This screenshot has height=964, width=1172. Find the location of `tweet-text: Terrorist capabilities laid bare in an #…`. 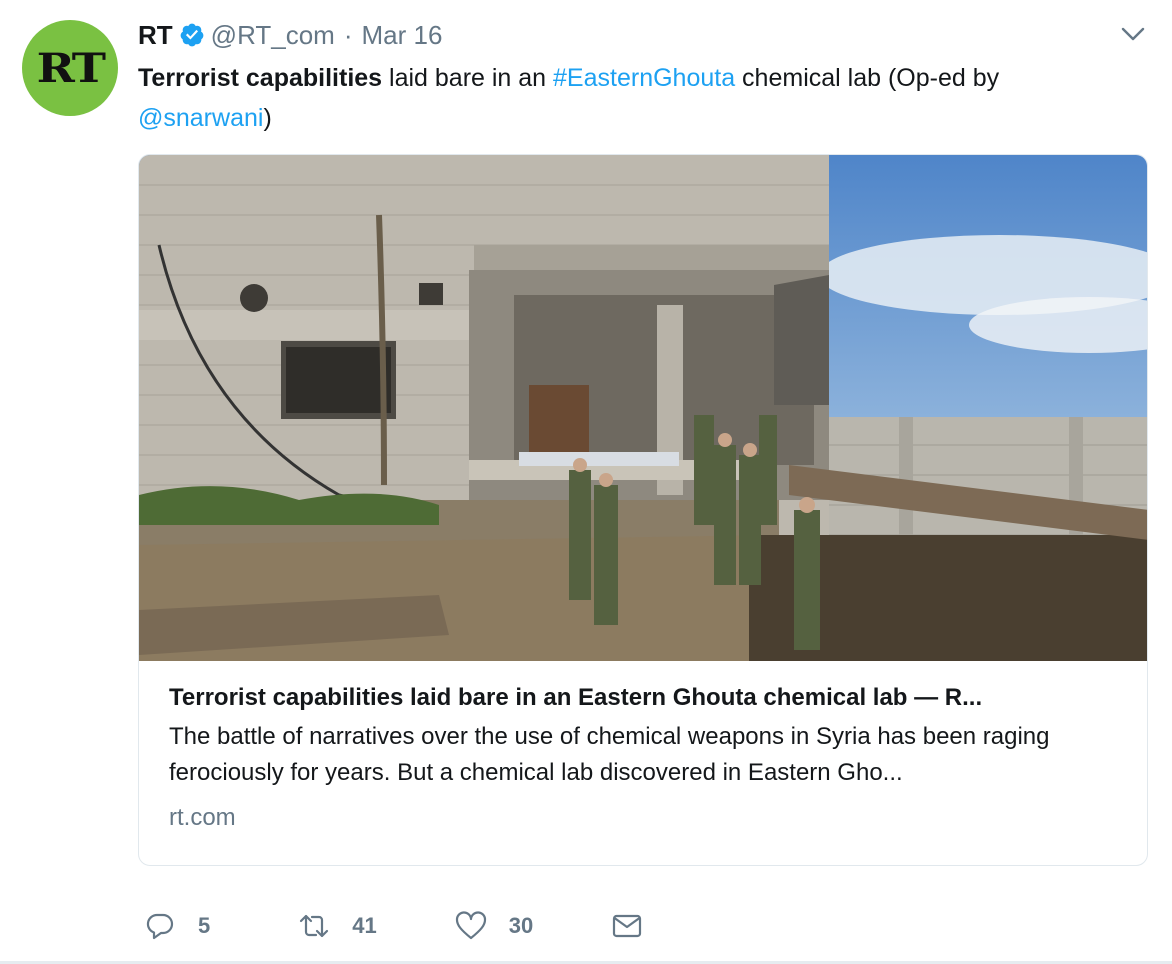

tweet-text: Terrorist capabilities laid bare in an #… is located at coordinates (638, 98).